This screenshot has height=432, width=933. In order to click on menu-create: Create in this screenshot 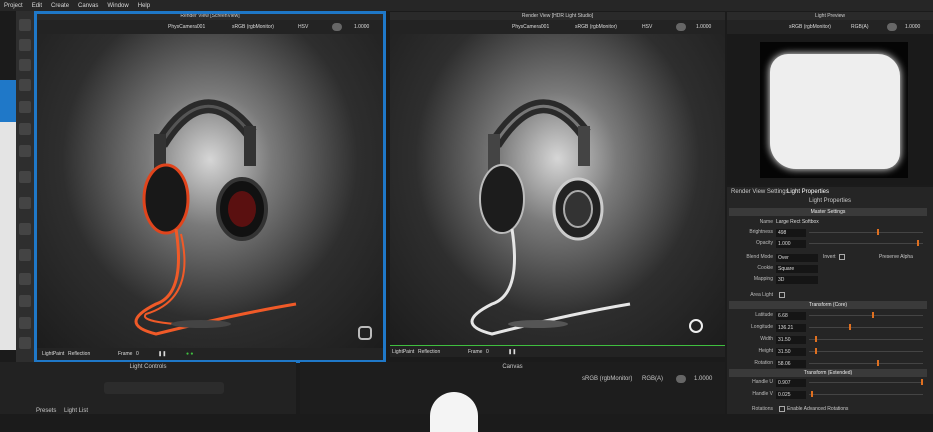, I will do `click(60, 6)`.